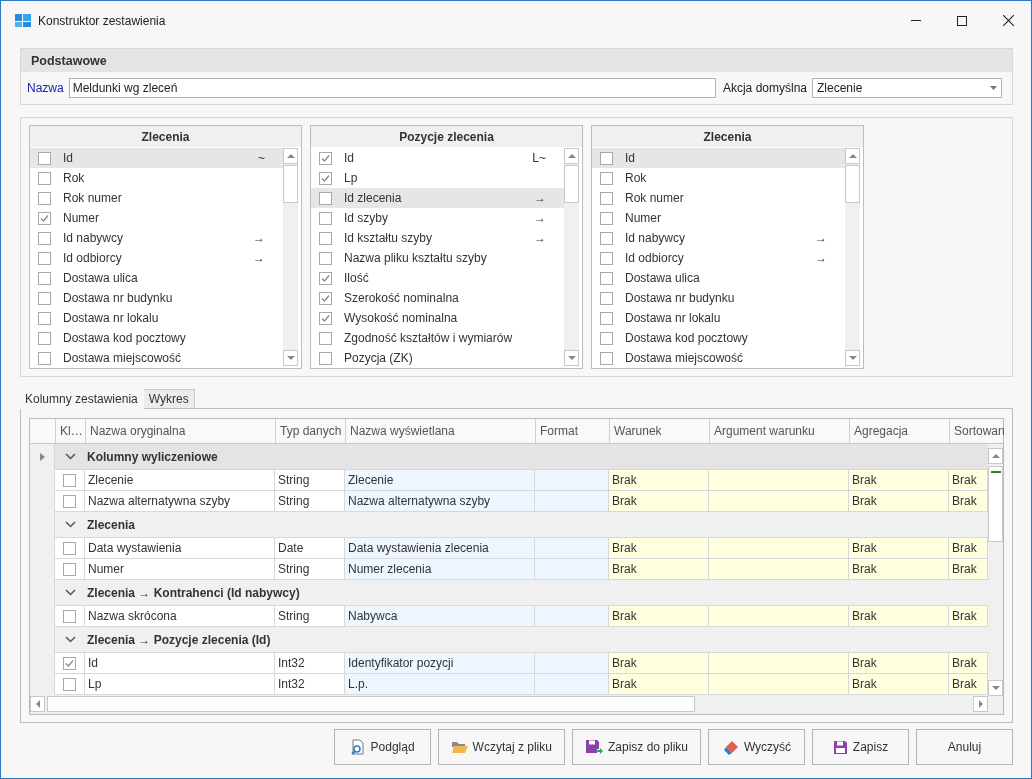 The height and width of the screenshot is (779, 1032). I want to click on dialog-button: Podgląd, so click(382, 747).